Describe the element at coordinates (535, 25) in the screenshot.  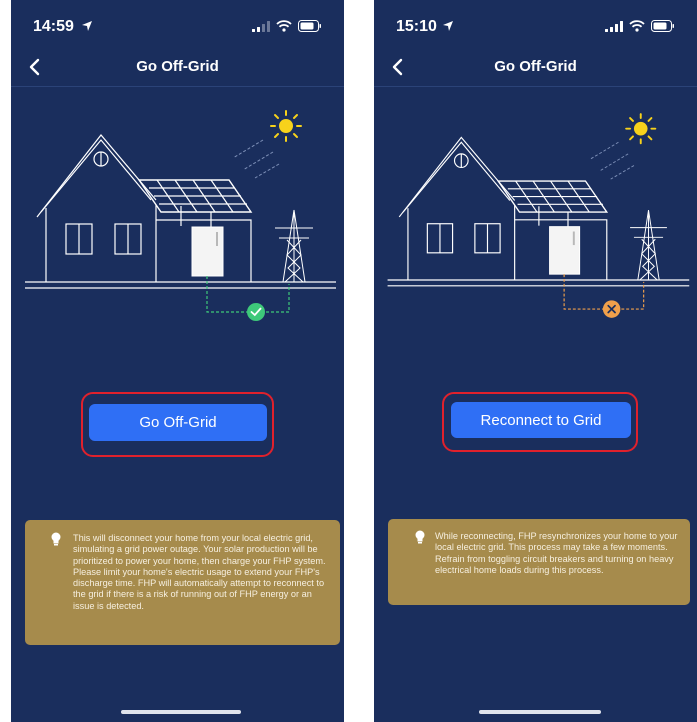
I see `status-bar: 15:10` at that location.